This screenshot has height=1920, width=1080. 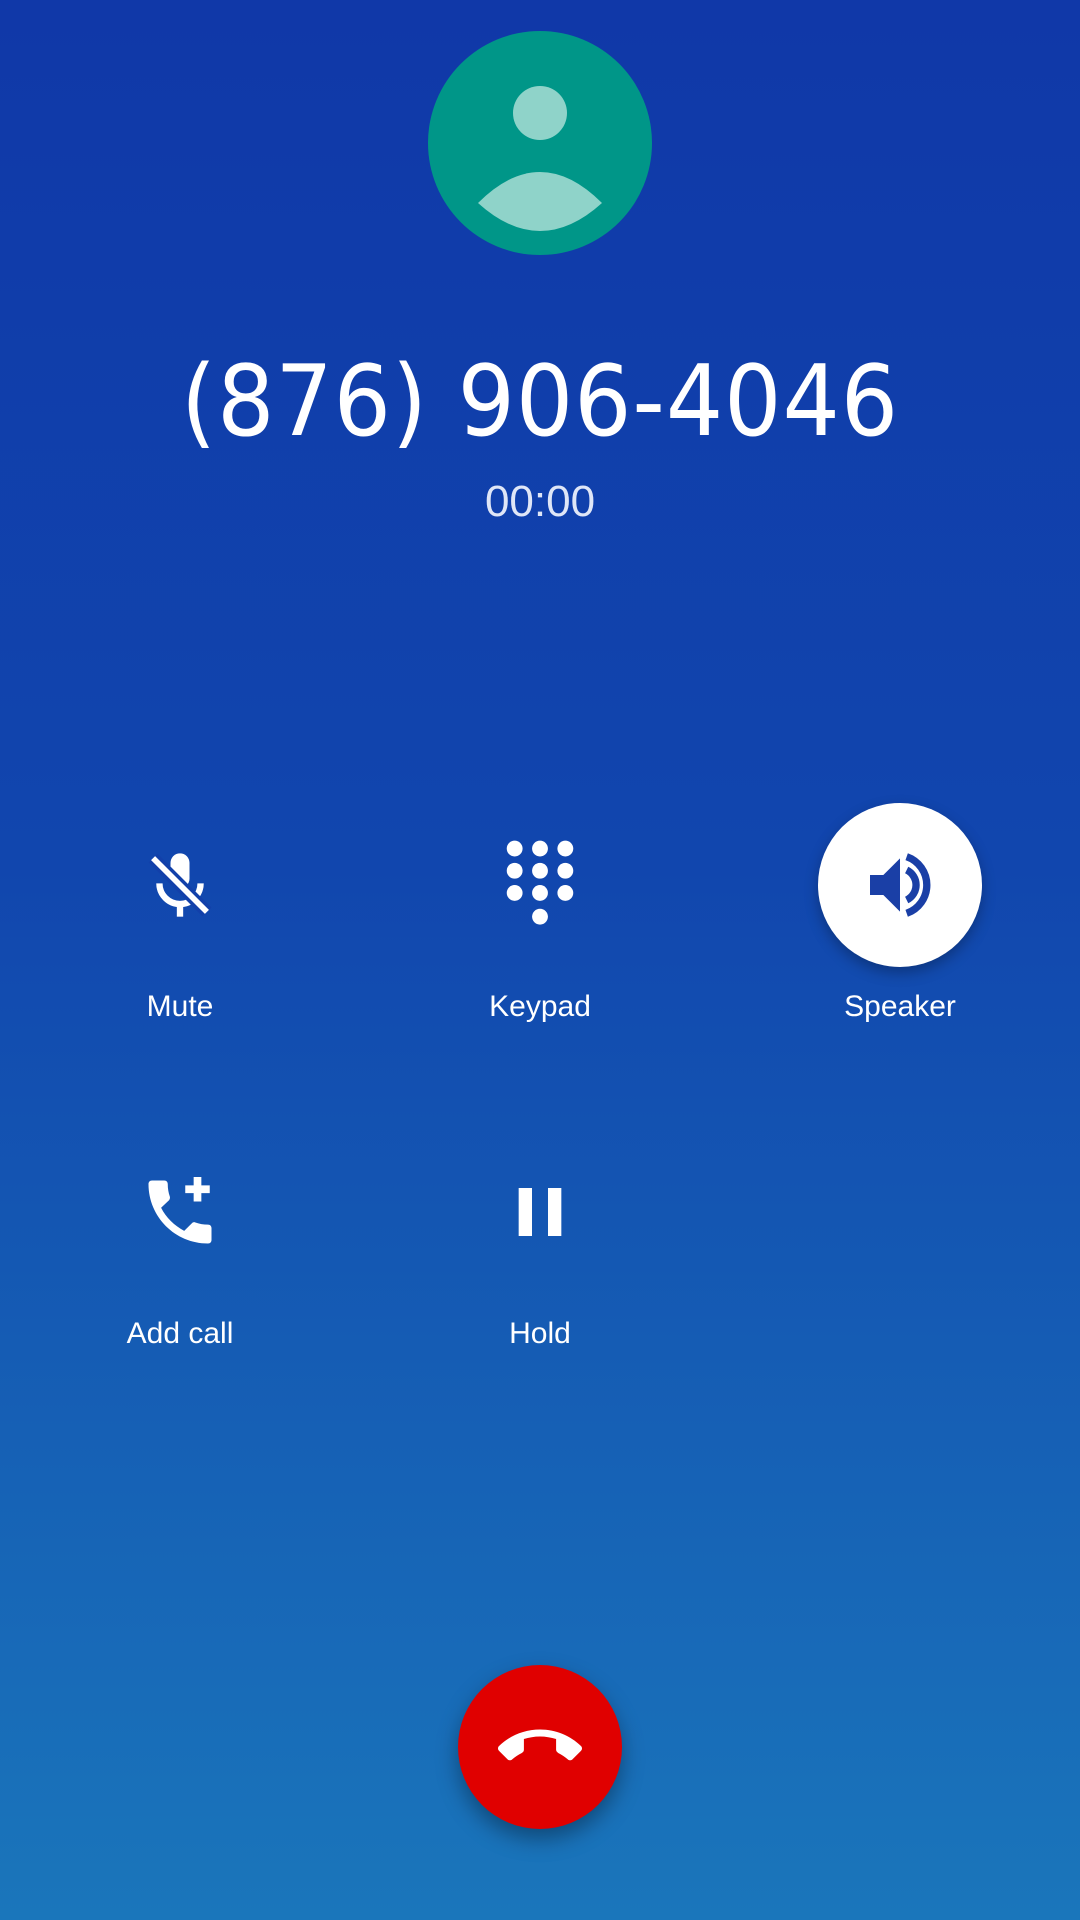 I want to click on keypad-button: Keypad, so click(x=540, y=933).